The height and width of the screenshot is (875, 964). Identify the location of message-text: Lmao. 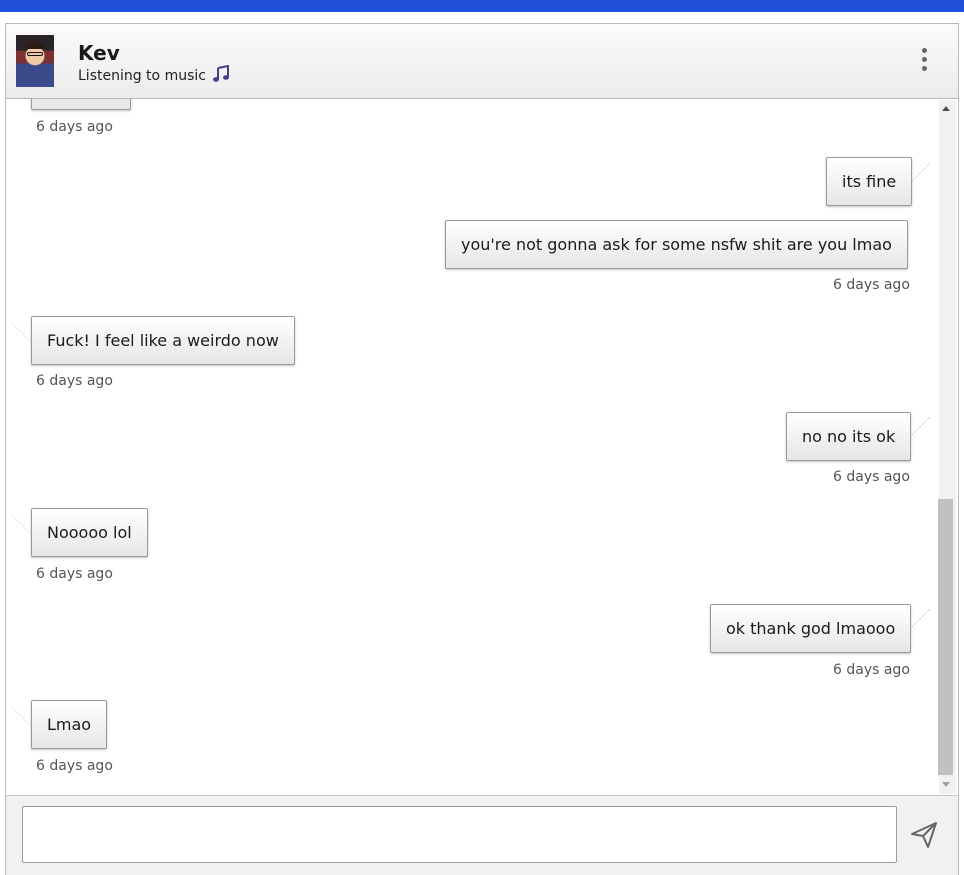
(69, 724).